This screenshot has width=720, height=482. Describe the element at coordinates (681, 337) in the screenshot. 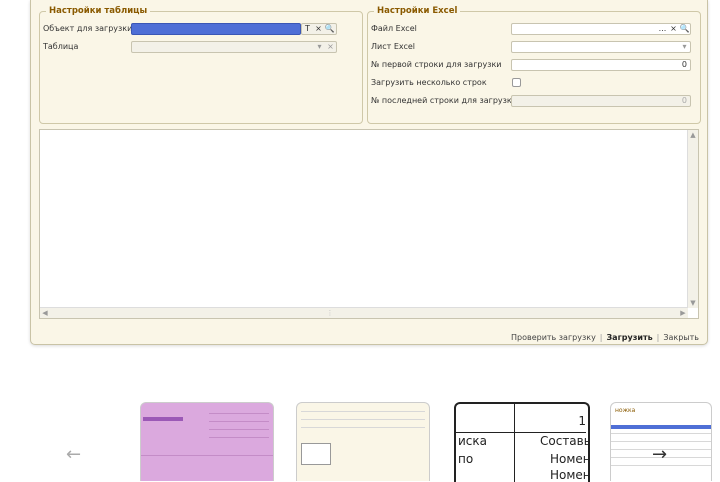

I see `close-button: Закрыть` at that location.